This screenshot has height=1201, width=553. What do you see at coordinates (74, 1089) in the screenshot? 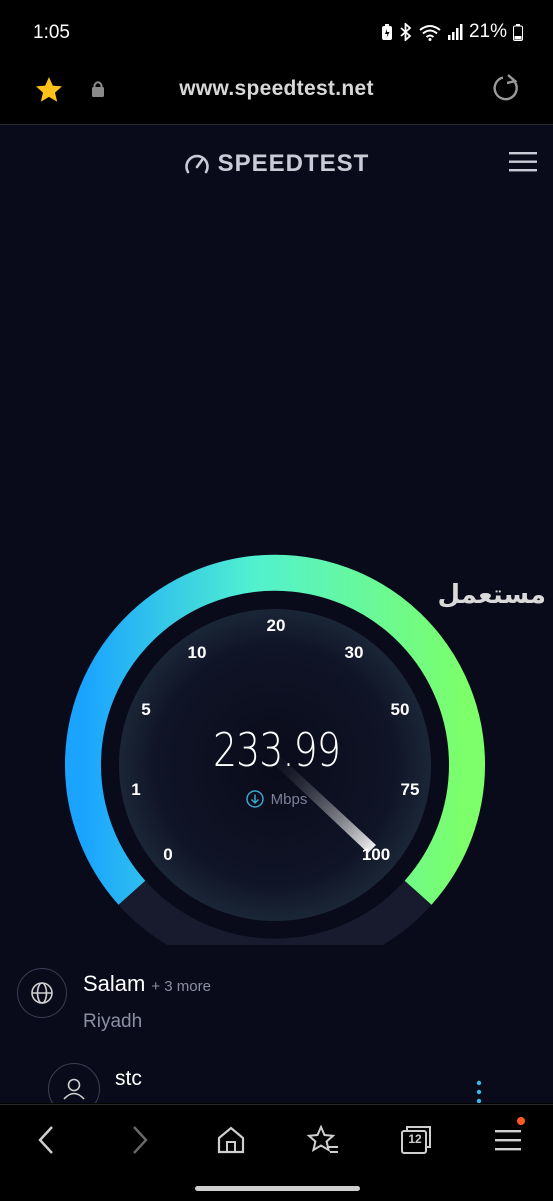
I see `user-icon` at bounding box center [74, 1089].